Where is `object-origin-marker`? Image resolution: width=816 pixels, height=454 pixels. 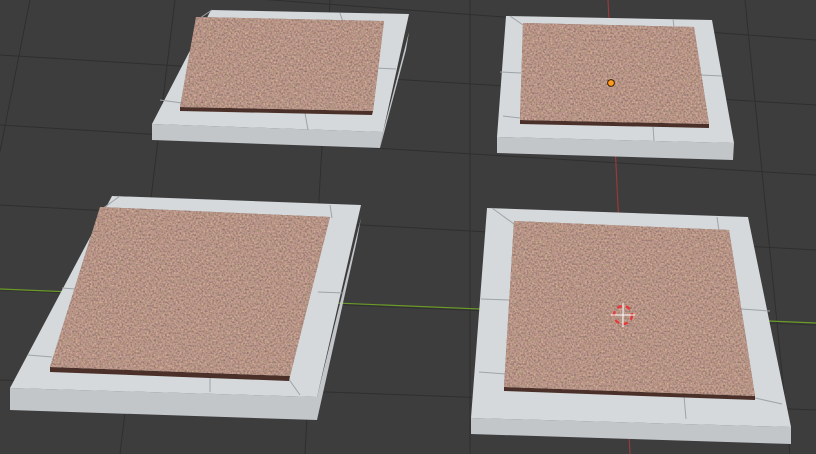 object-origin-marker is located at coordinates (611, 83).